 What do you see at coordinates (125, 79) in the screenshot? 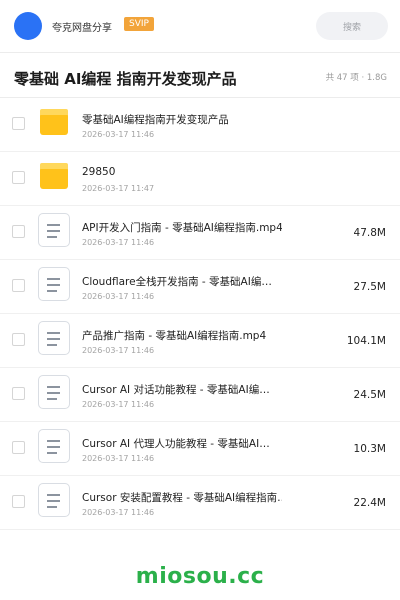
I see `page-title: 零基础 AI编程 指南开发变现产品` at bounding box center [125, 79].